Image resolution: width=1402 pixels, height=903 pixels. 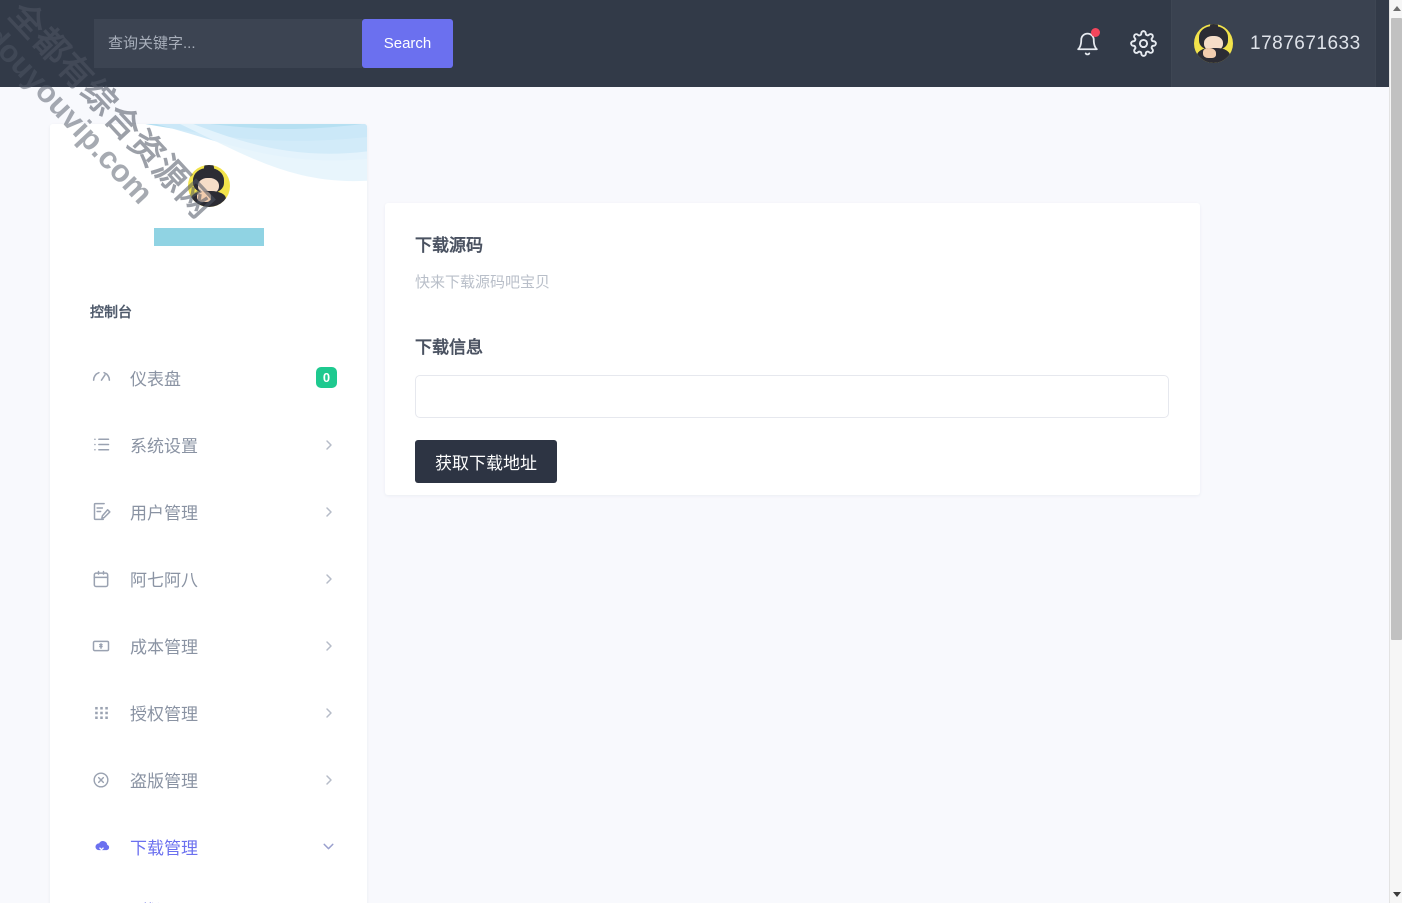 What do you see at coordinates (208, 377) in the screenshot?
I see `sidebar-item-dashboard: 仪表盘 0` at bounding box center [208, 377].